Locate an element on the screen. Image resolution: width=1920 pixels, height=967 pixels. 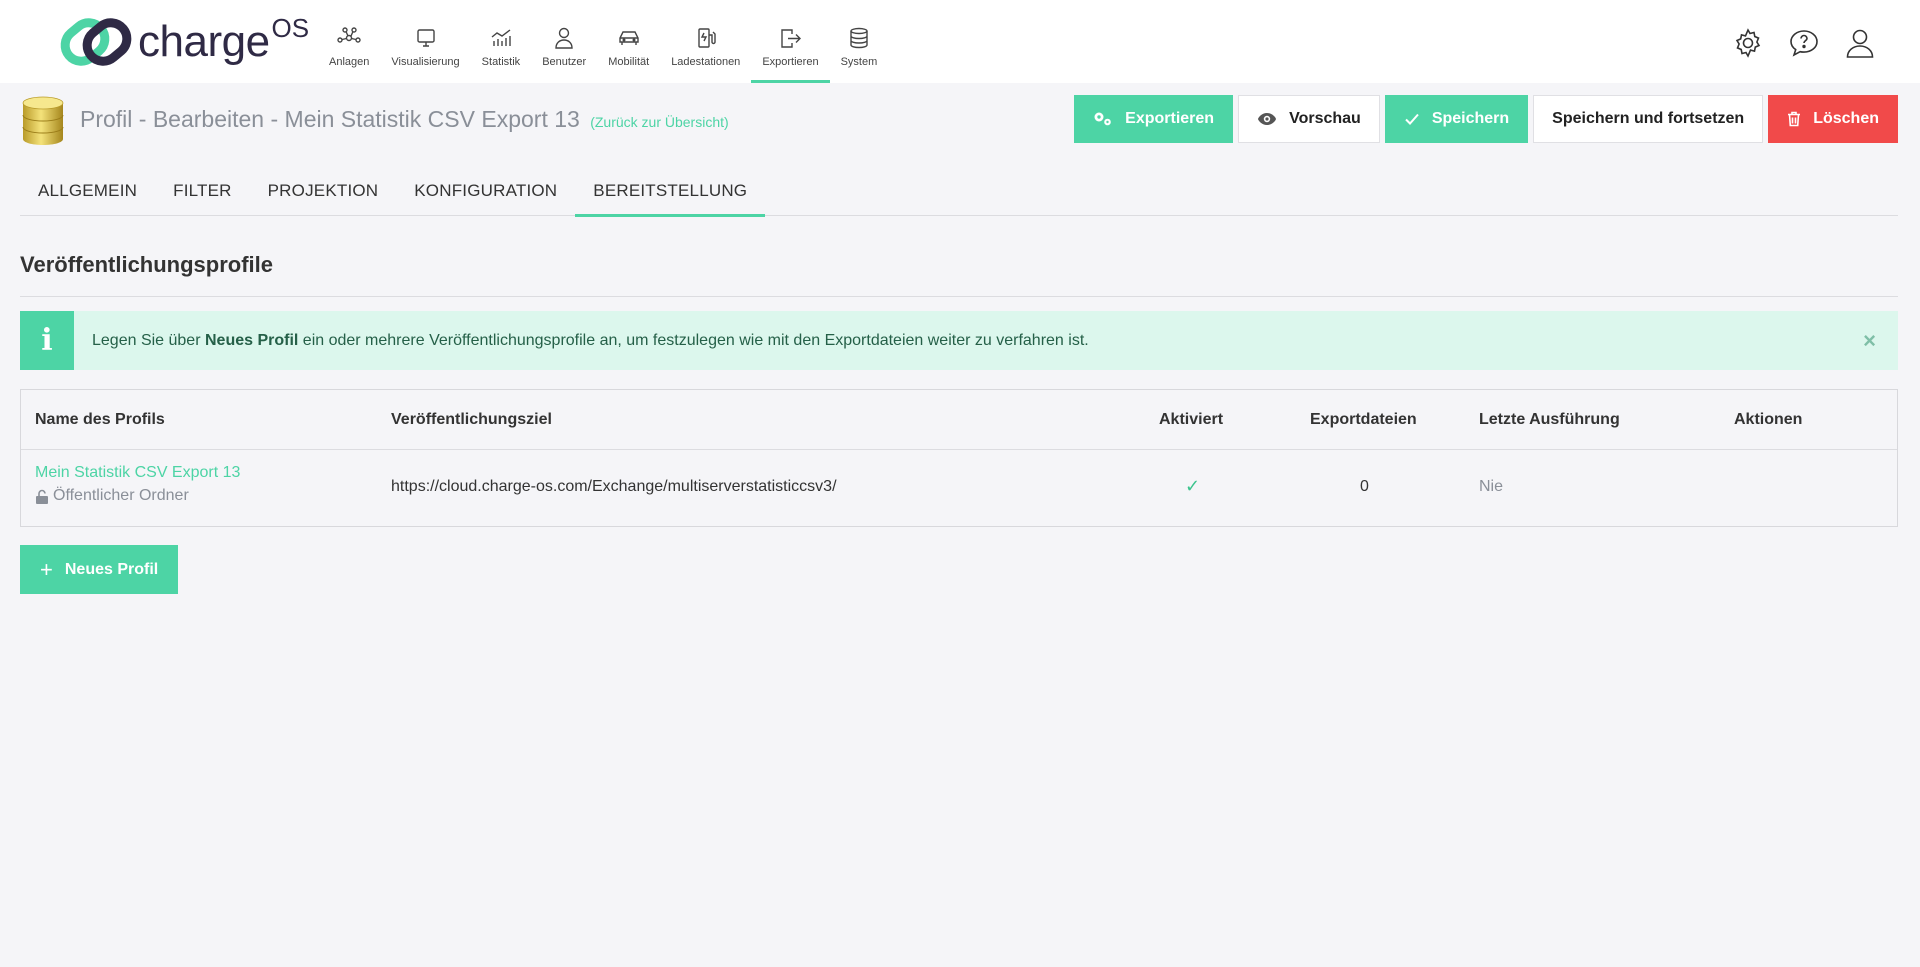
tab-bereitstellung: BEREITSTELLUNG is located at coordinates (670, 191).